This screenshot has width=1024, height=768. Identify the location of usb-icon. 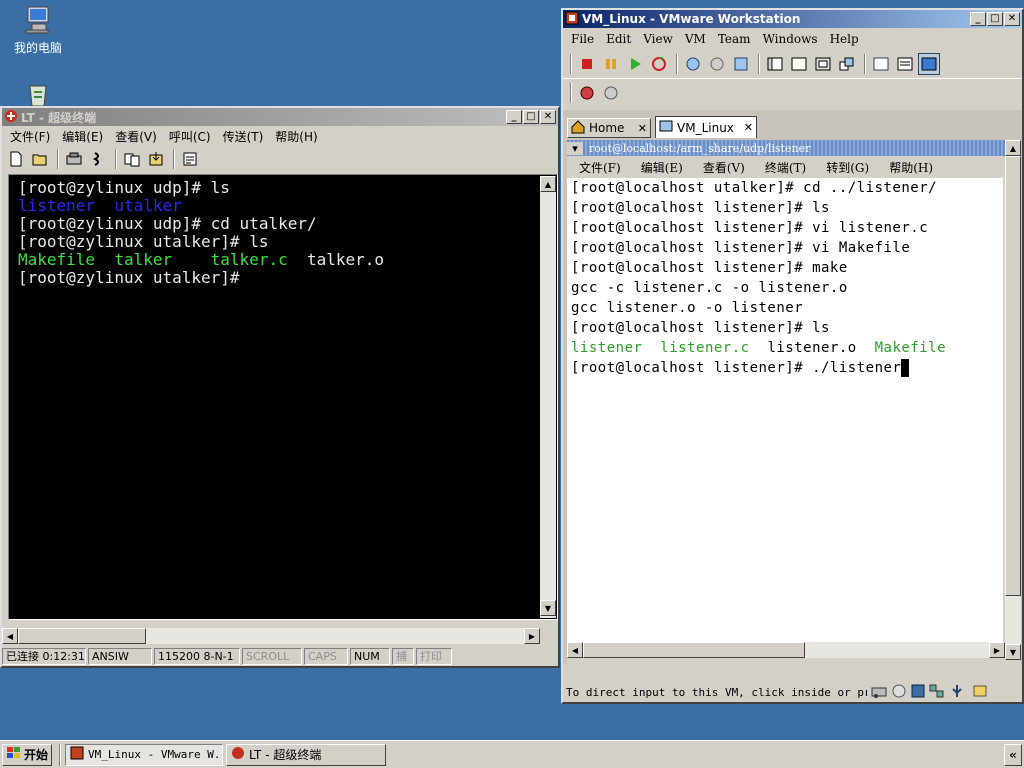
(957, 692).